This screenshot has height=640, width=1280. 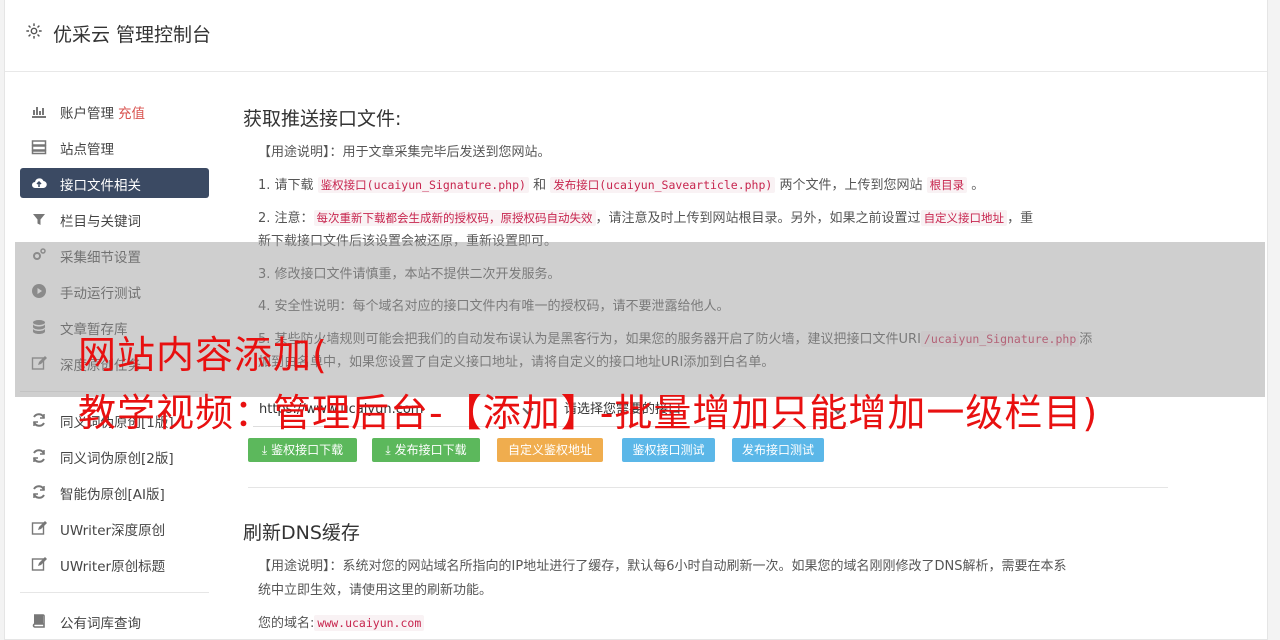 I want to click on sidebar-item-label: UWriter深度原创, so click(x=113, y=531).